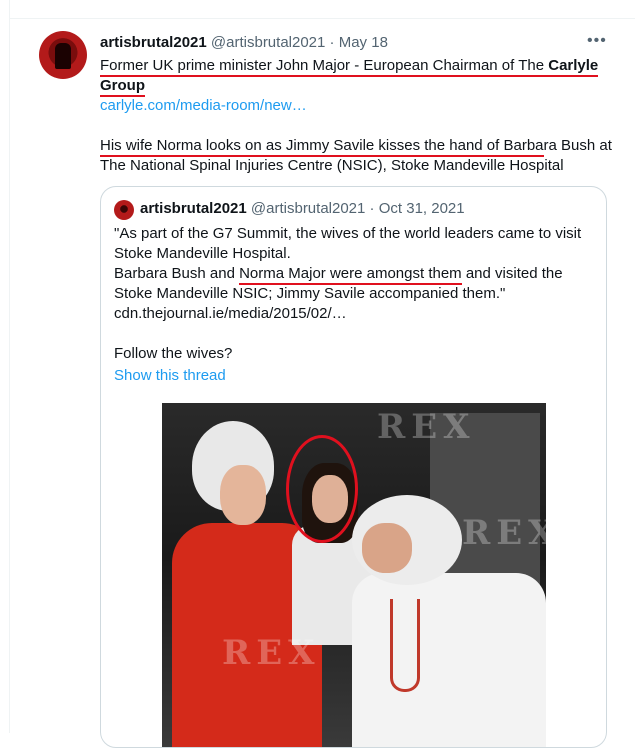  I want to click on author-name: artisbrutal2021, so click(153, 42).